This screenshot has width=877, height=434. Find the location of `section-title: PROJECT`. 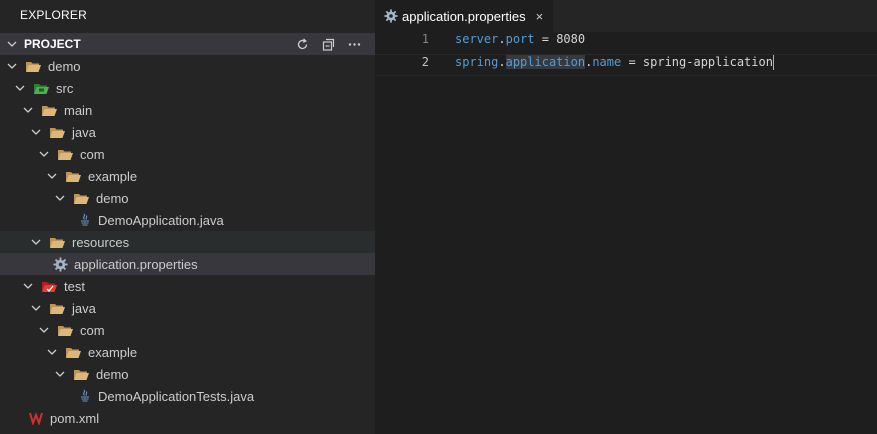

section-title: PROJECT is located at coordinates (52, 44).